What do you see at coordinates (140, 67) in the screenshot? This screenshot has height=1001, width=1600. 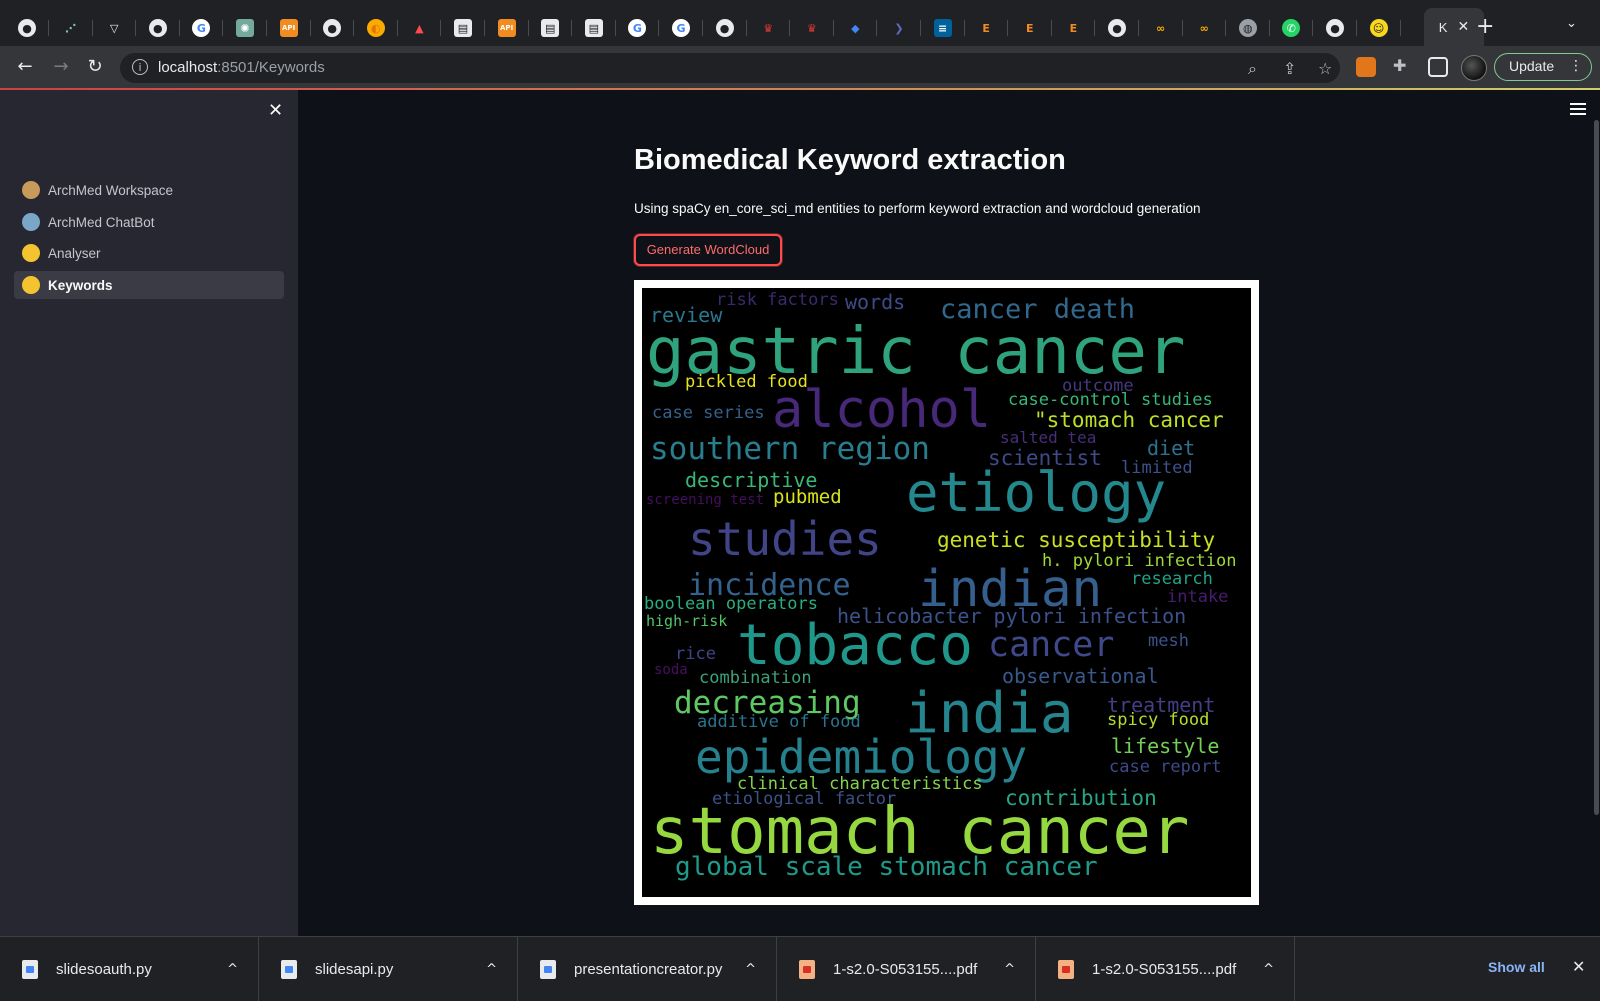 I see `site-info-icon: i` at bounding box center [140, 67].